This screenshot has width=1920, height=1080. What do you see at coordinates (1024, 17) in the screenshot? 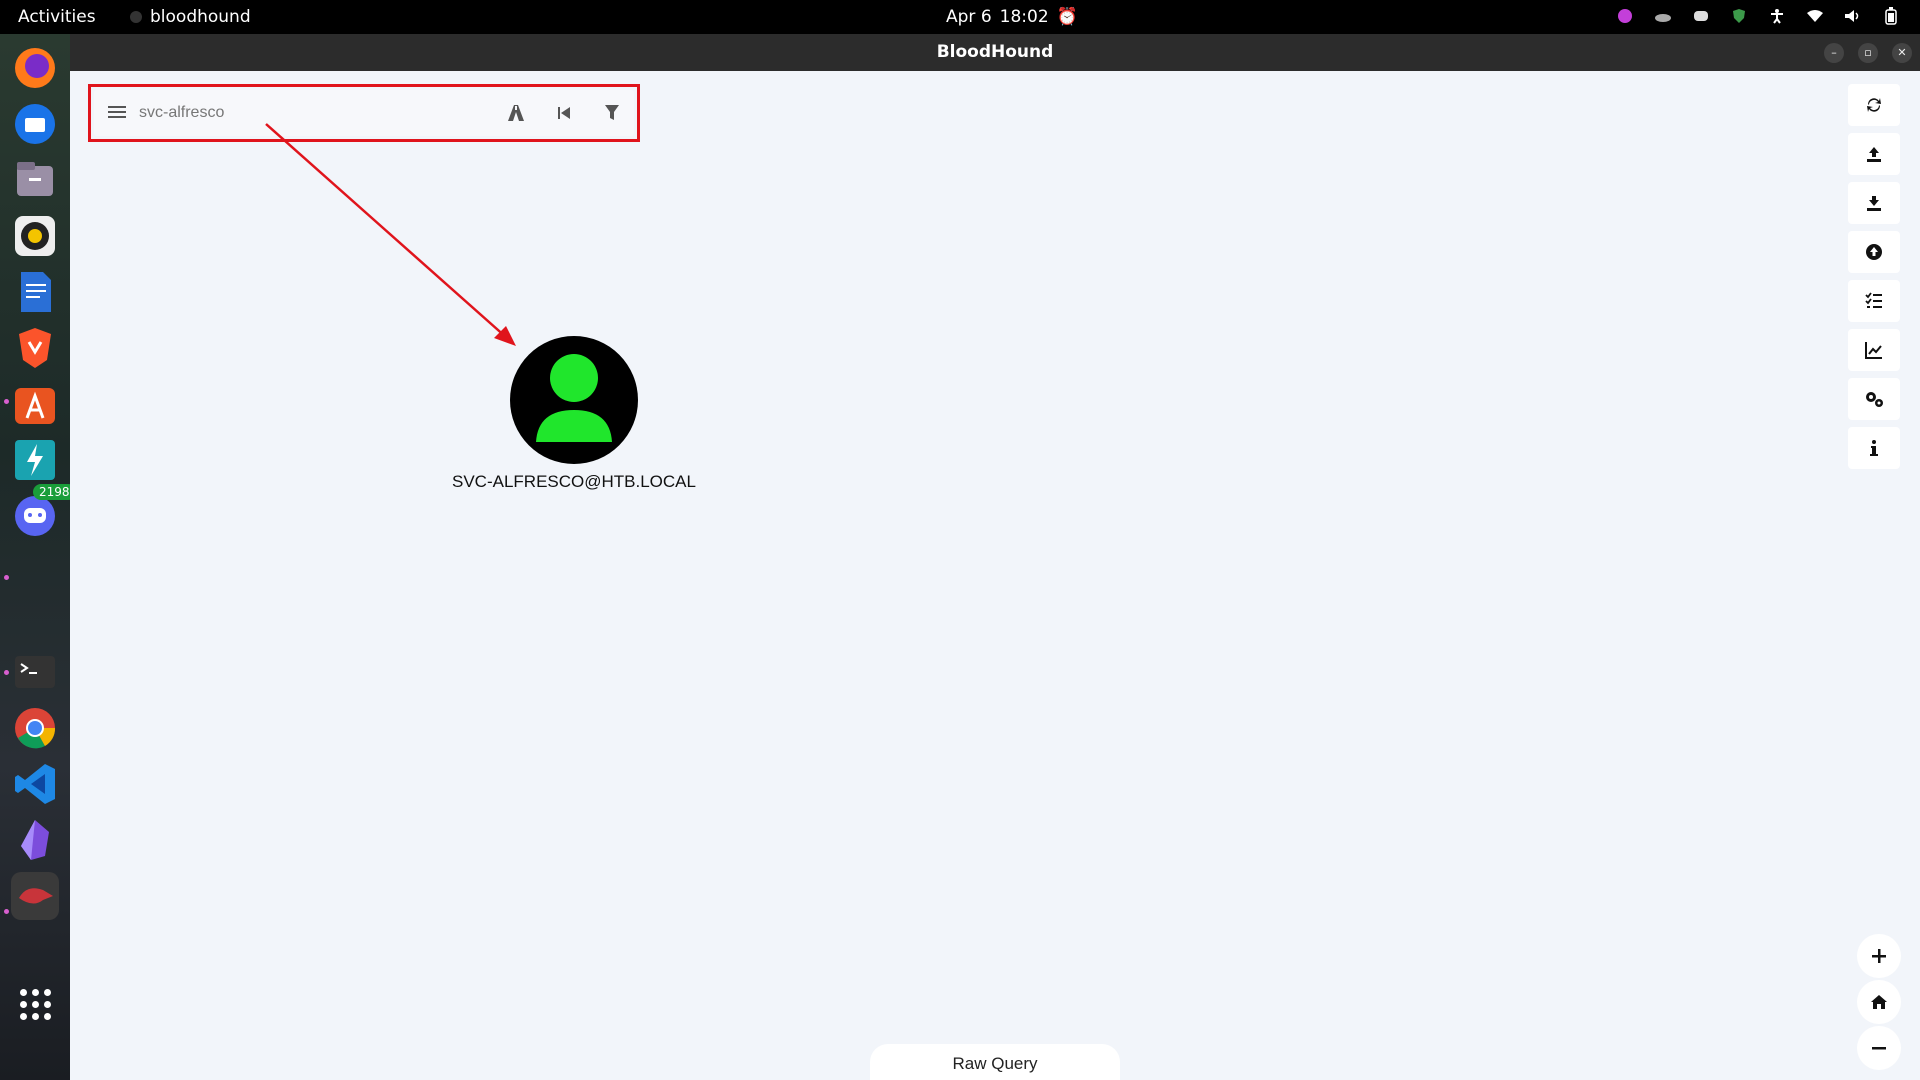
I see `clock-time: 18:02` at bounding box center [1024, 17].